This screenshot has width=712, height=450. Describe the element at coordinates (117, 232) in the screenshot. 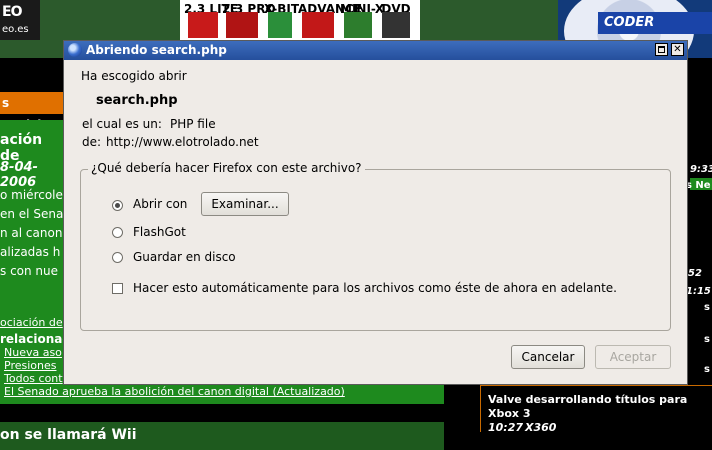

I see `flashgot-radio` at that location.